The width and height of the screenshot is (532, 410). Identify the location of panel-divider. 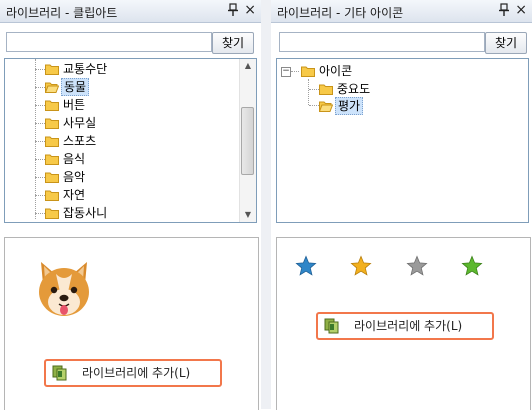
(266, 204).